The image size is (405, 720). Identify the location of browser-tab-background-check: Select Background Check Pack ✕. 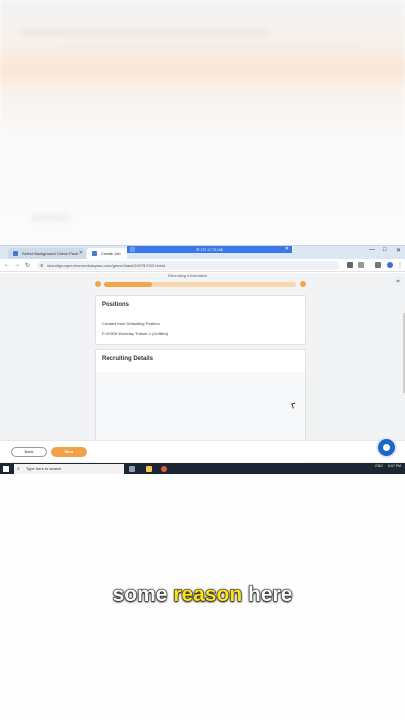
(47, 253).